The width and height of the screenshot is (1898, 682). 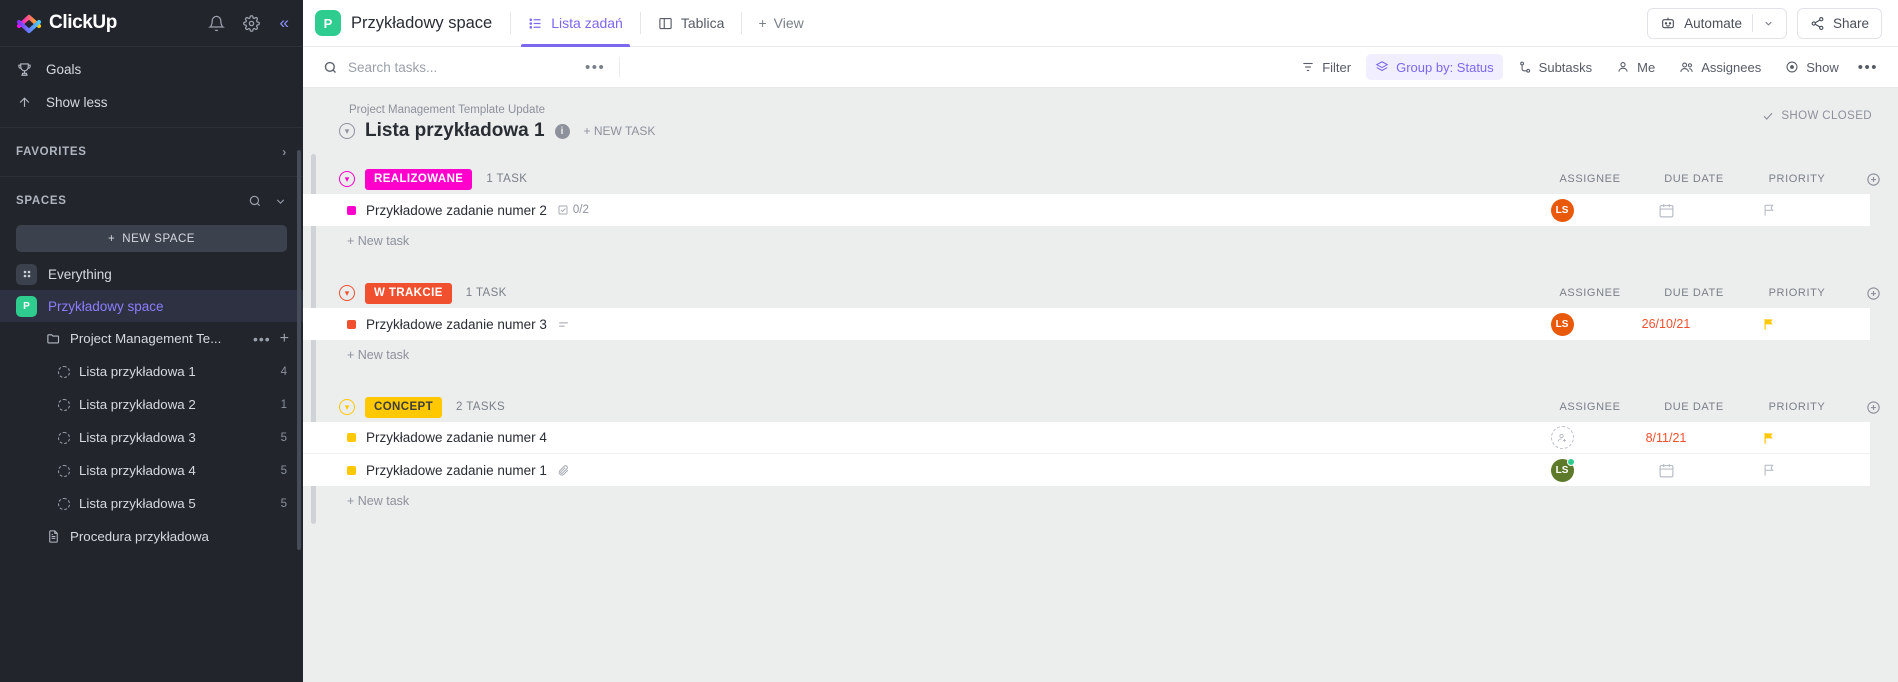 I want to click on add-view-button: + View, so click(x=780, y=23).